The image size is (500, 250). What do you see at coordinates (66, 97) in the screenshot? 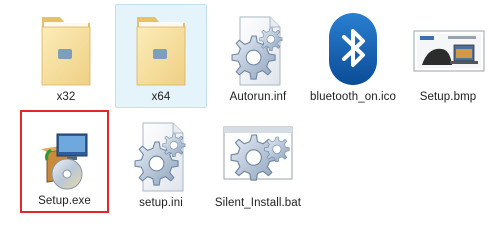
I see `file-name: x32` at bounding box center [66, 97].